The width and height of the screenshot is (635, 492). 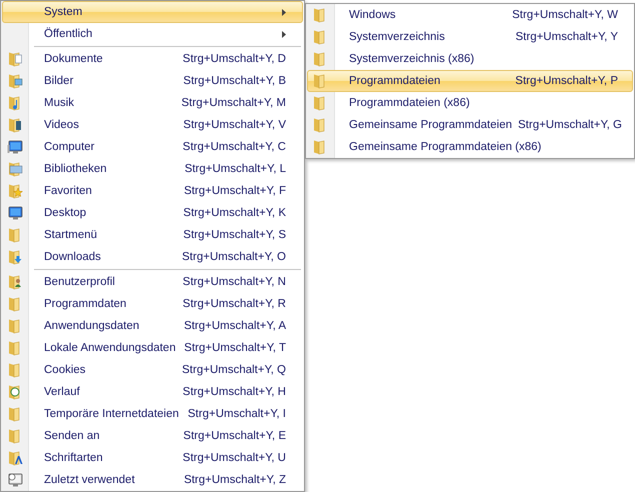 I want to click on menu-item: Windows Strg+Umschalt+Y, W, so click(x=470, y=15).